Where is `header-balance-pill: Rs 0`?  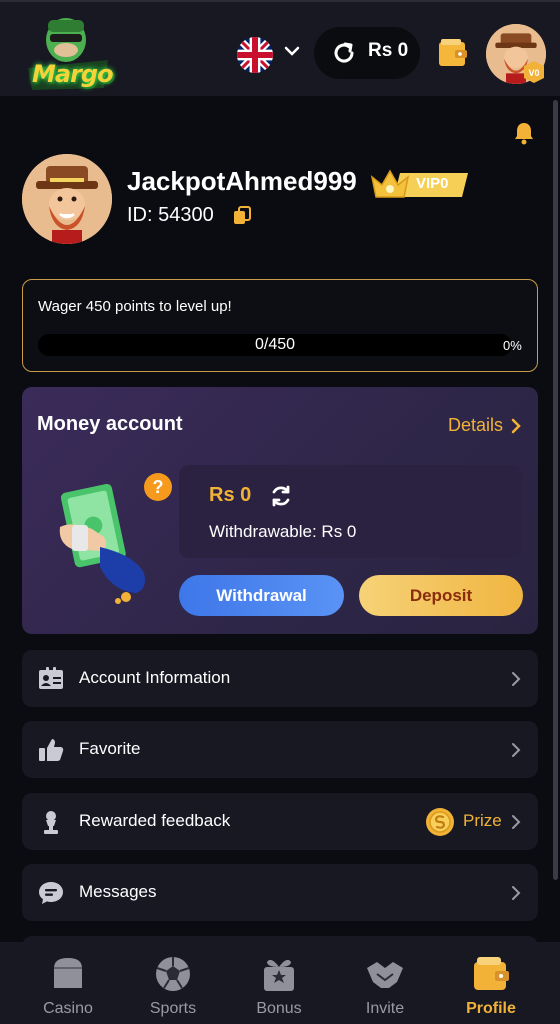 header-balance-pill: Rs 0 is located at coordinates (367, 53).